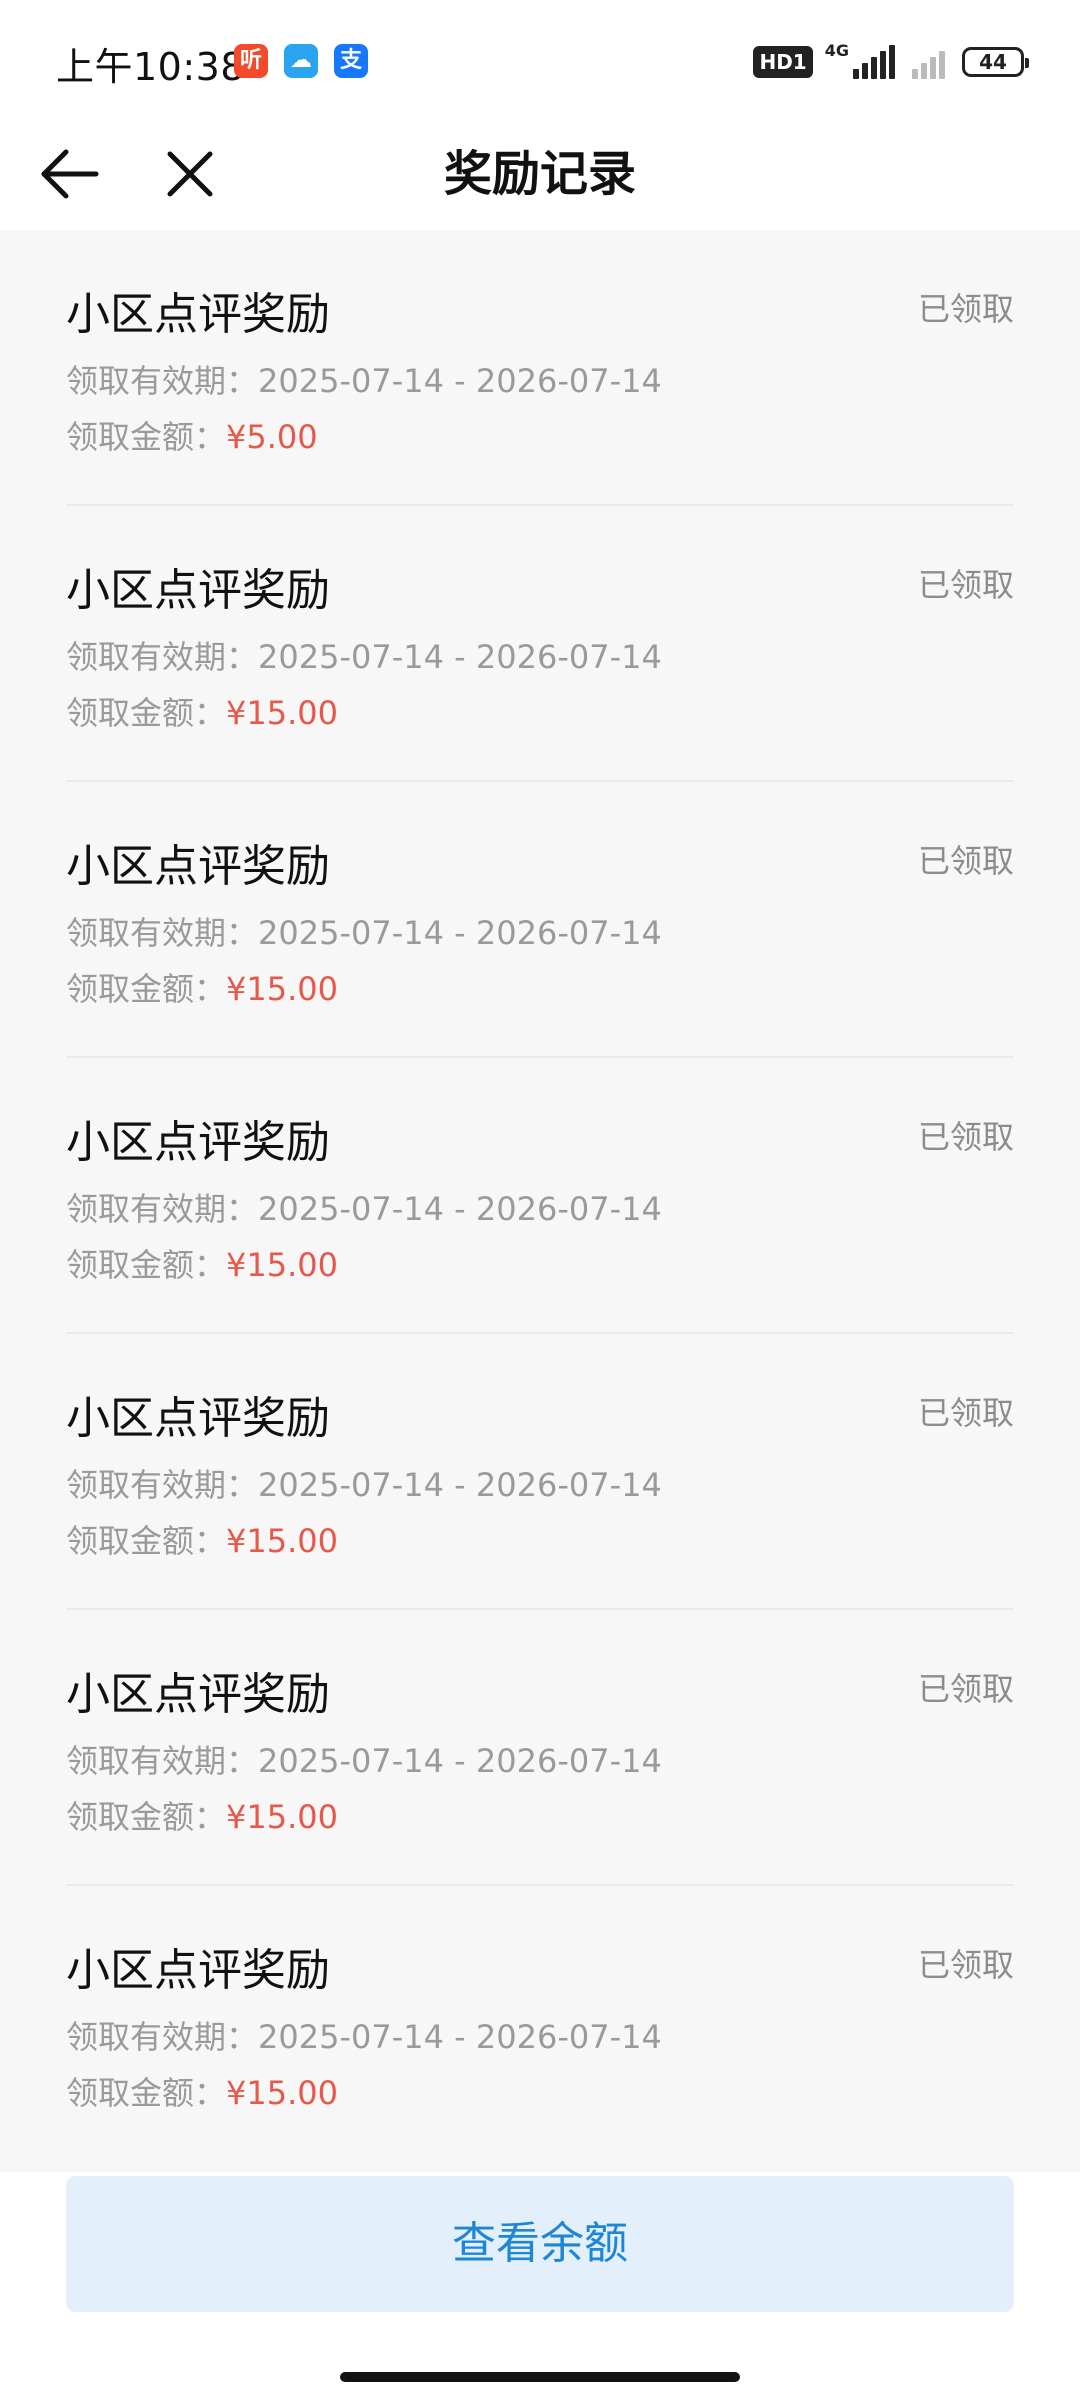 The image size is (1080, 2400). Describe the element at coordinates (151, 67) in the screenshot. I see `status-time: 上午10:38` at that location.